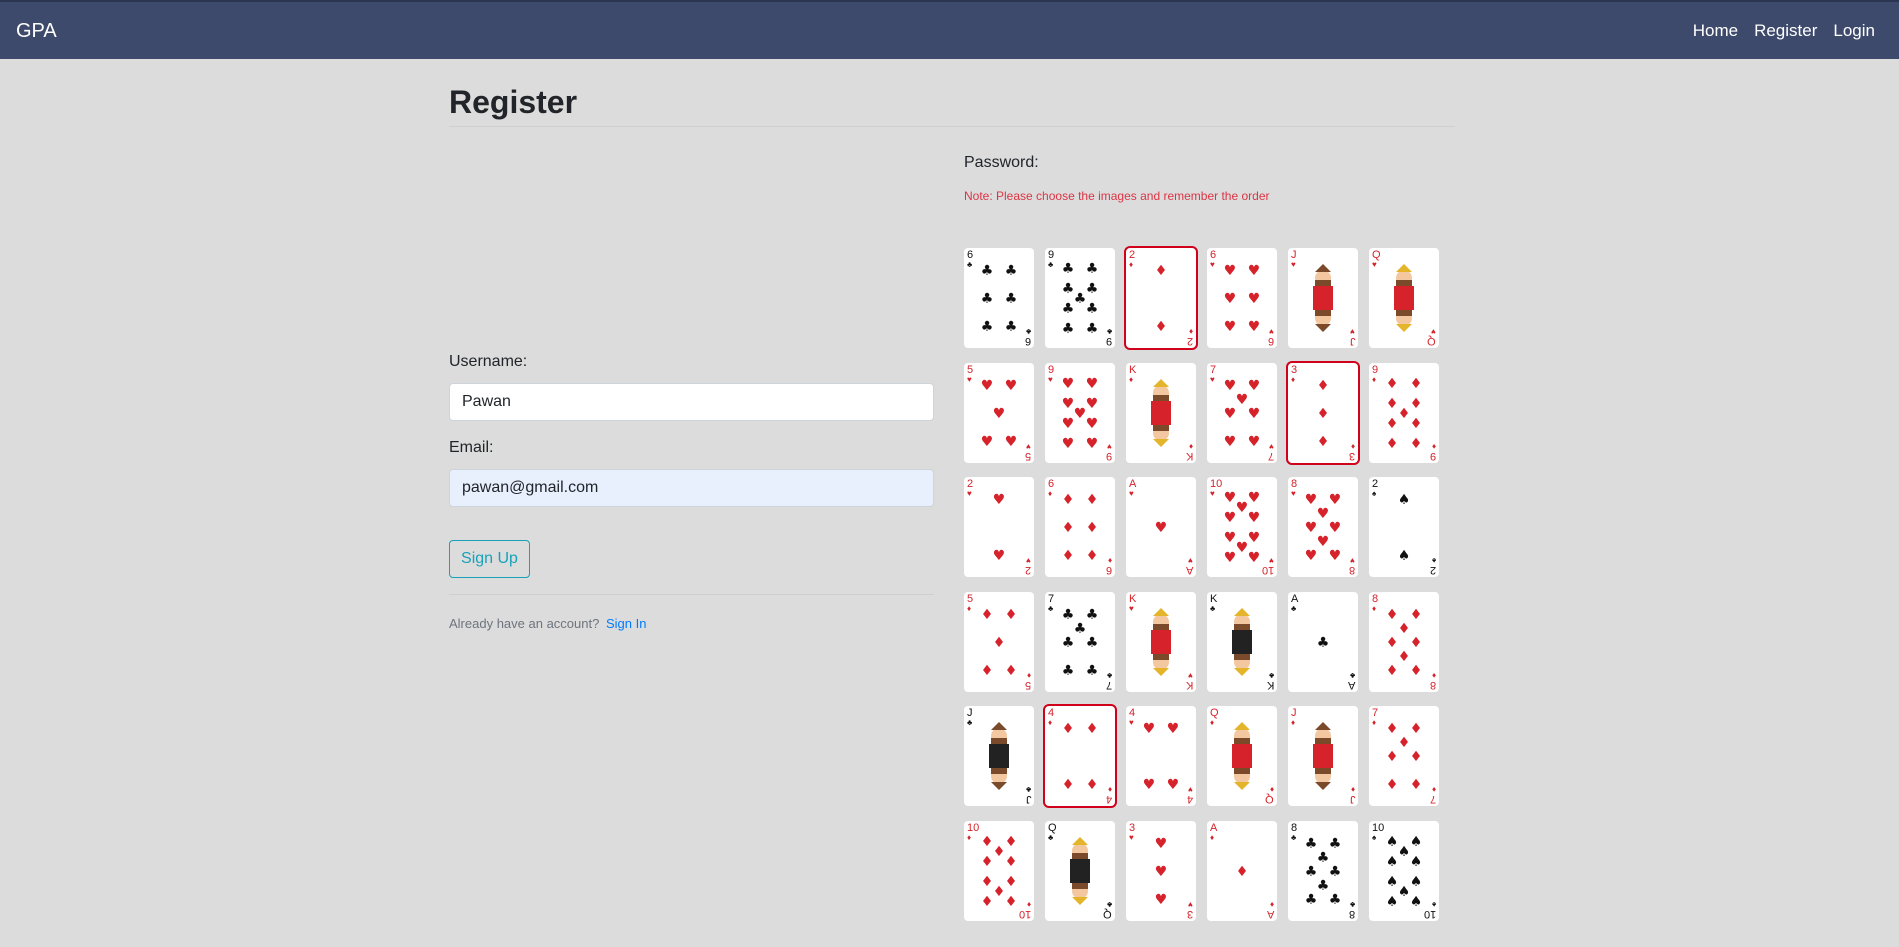  What do you see at coordinates (1351, 685) in the screenshot?
I see `card-rank-label-inverted: A` at bounding box center [1351, 685].